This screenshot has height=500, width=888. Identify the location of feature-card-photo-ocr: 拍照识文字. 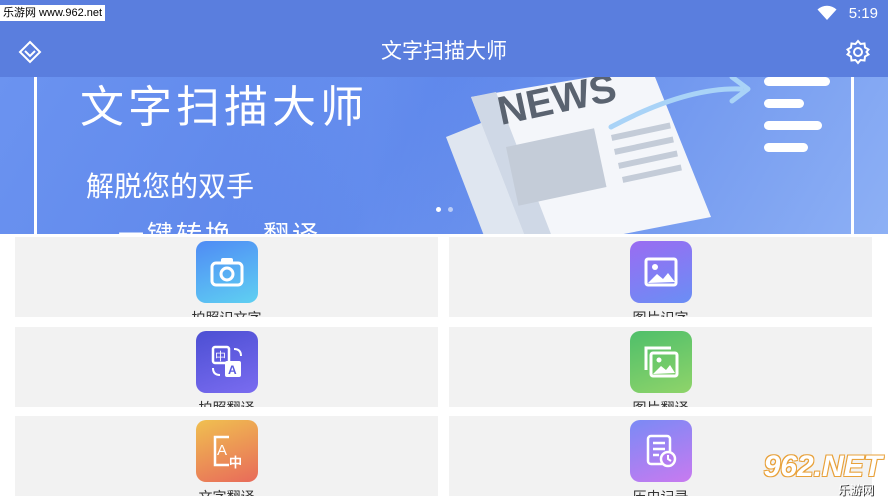
(226, 277).